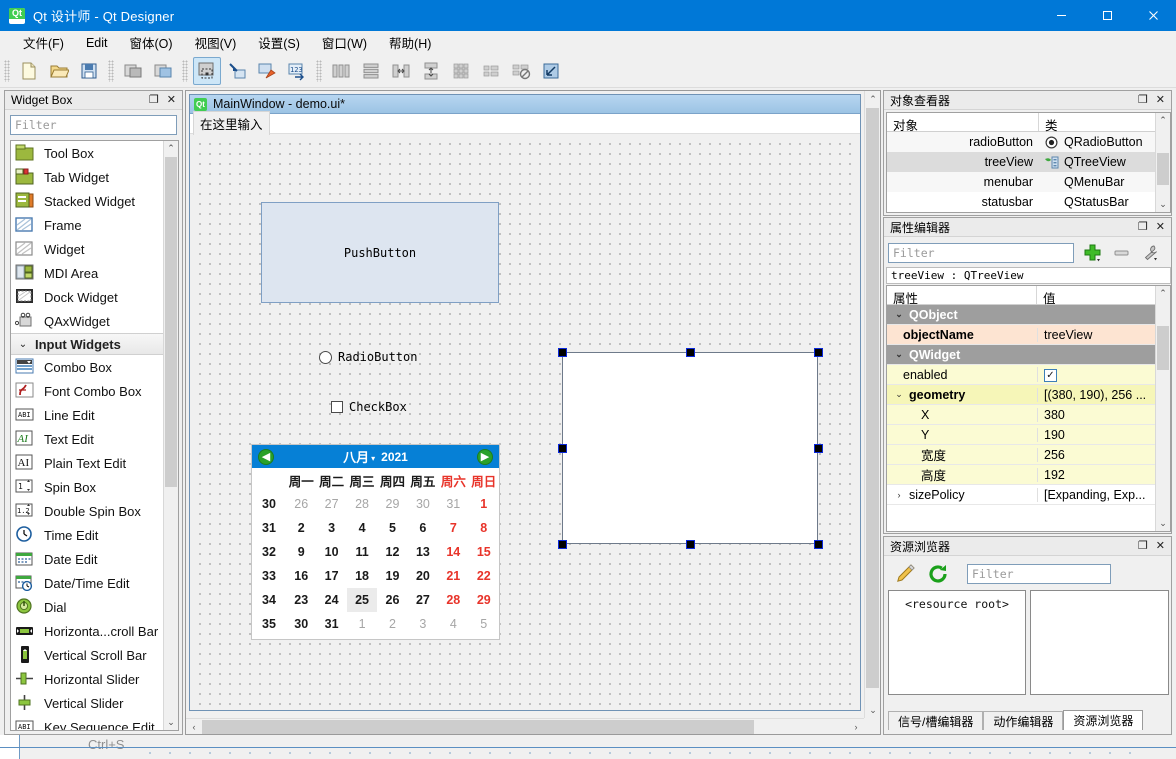 The width and height of the screenshot is (1176, 759). I want to click on menu-file: 文件(F), so click(43, 42).